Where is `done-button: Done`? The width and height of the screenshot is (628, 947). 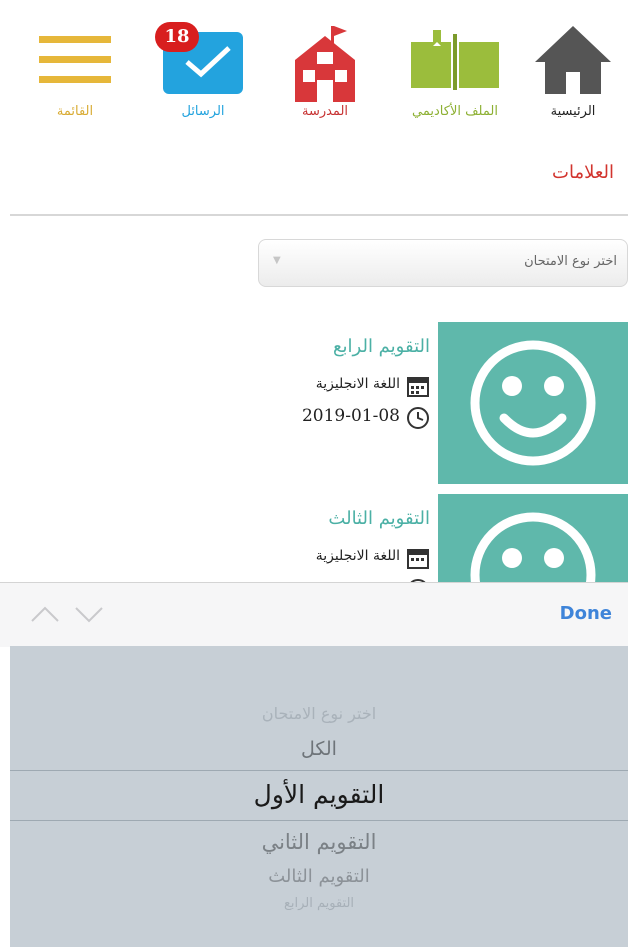 done-button: Done is located at coordinates (586, 613).